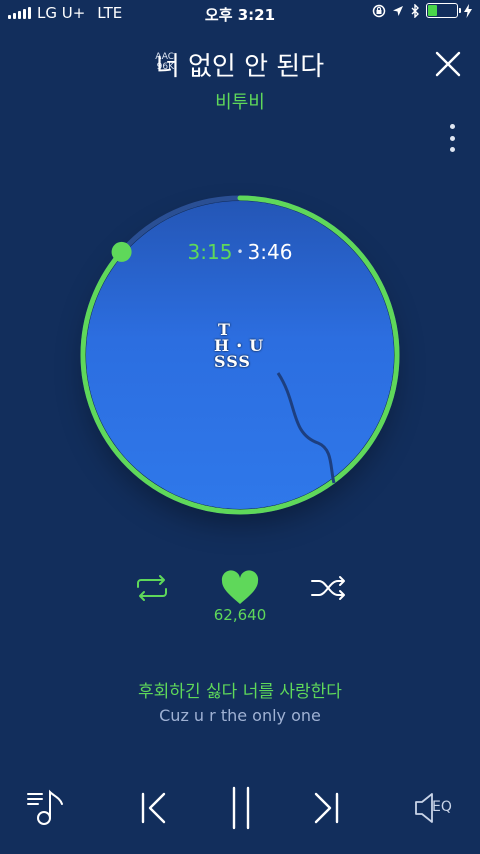 The image size is (480, 854). Describe the element at coordinates (232, 361) in the screenshot. I see `cover-text-line: SSS` at that location.